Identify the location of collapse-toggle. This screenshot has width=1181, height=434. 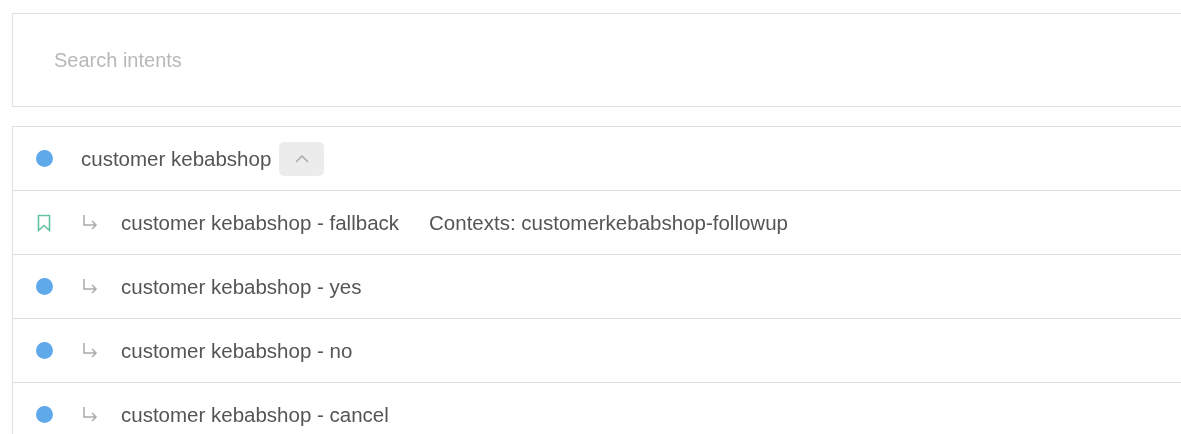
(302, 158).